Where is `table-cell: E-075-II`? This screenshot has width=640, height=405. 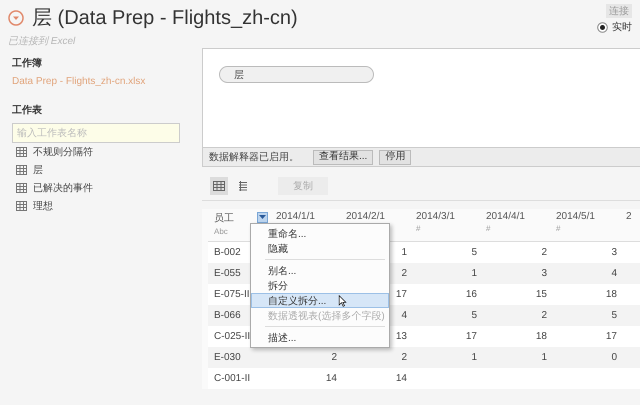
table-cell: E-075-II is located at coordinates (232, 294).